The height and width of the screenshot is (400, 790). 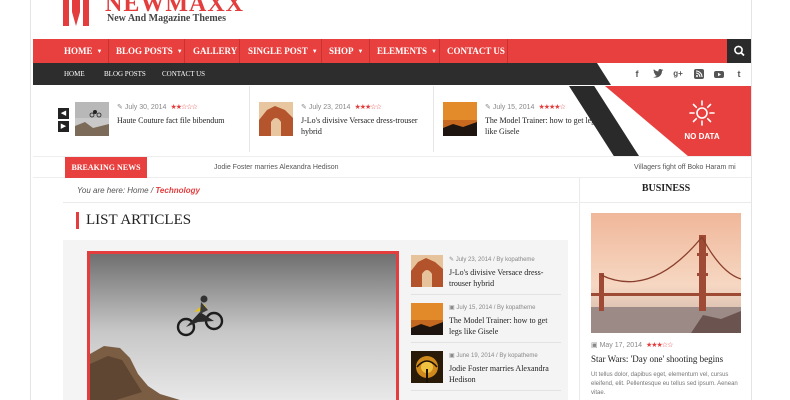 What do you see at coordinates (76, 13) in the screenshot?
I see `logo-icon` at bounding box center [76, 13].